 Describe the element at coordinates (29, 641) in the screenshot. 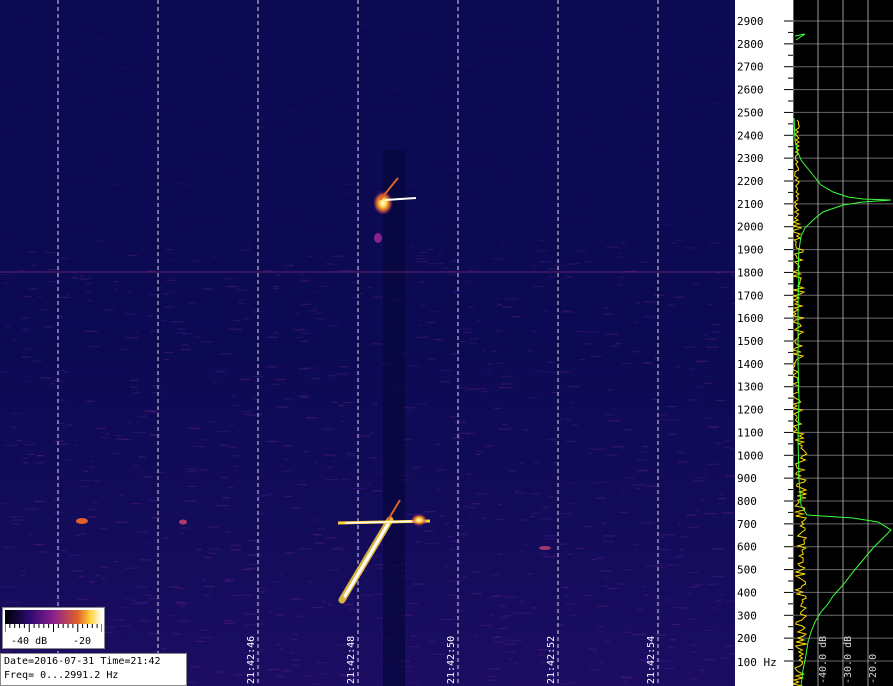

I see `legend-min-label: -40 dB` at that location.